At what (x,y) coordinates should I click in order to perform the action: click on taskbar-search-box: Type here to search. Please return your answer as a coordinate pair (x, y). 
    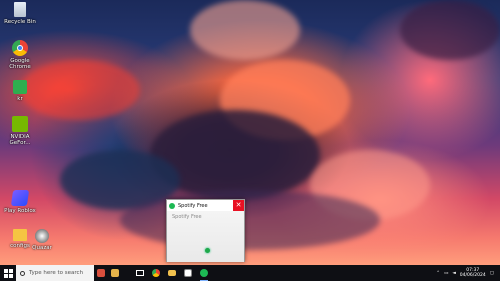
    Looking at the image, I should click on (55, 273).